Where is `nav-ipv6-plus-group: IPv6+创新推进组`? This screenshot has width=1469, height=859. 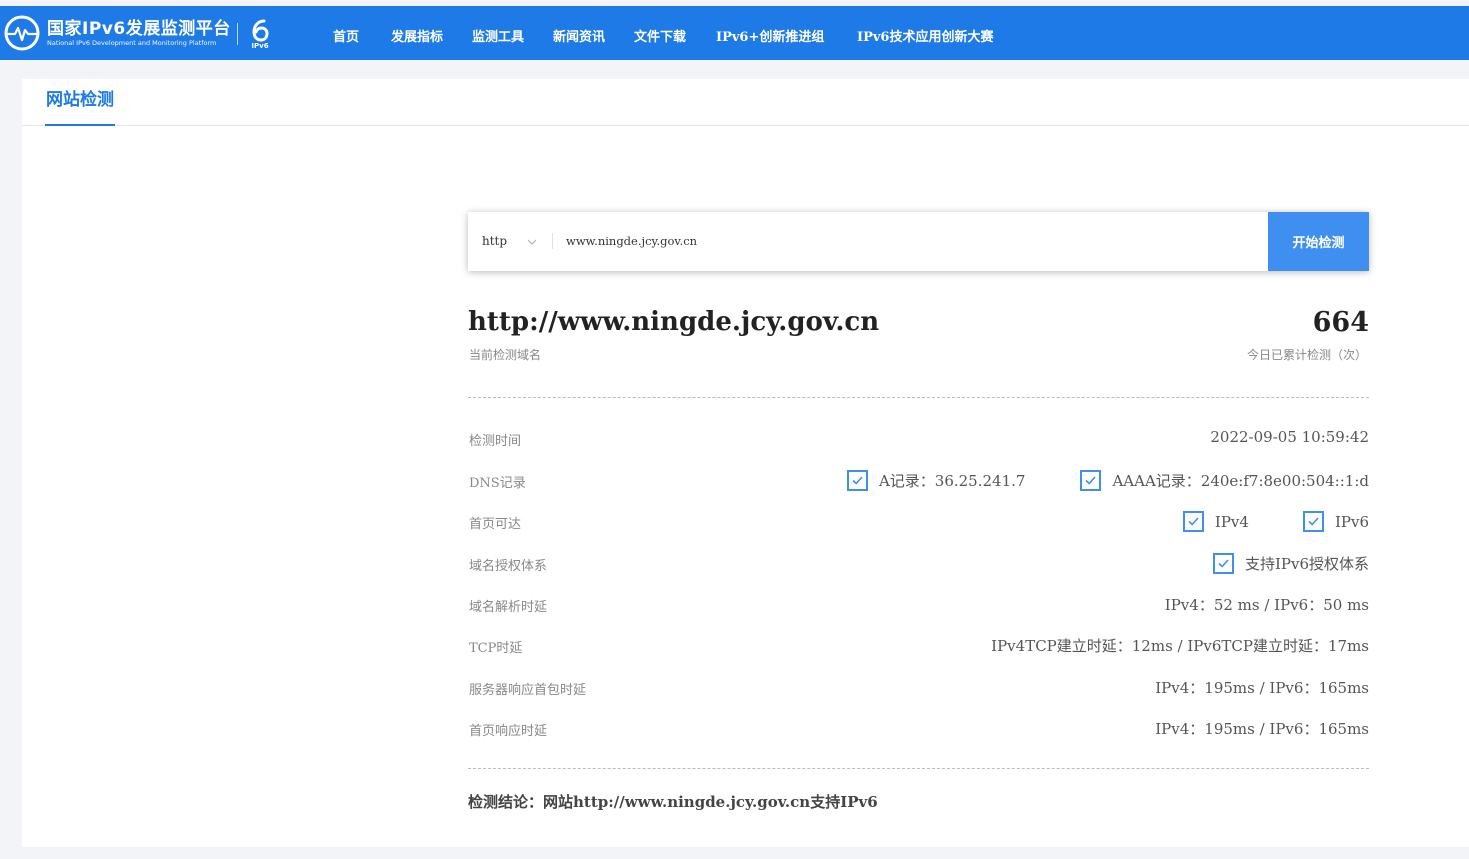 nav-ipv6-plus-group: IPv6+创新推进组 is located at coordinates (770, 38).